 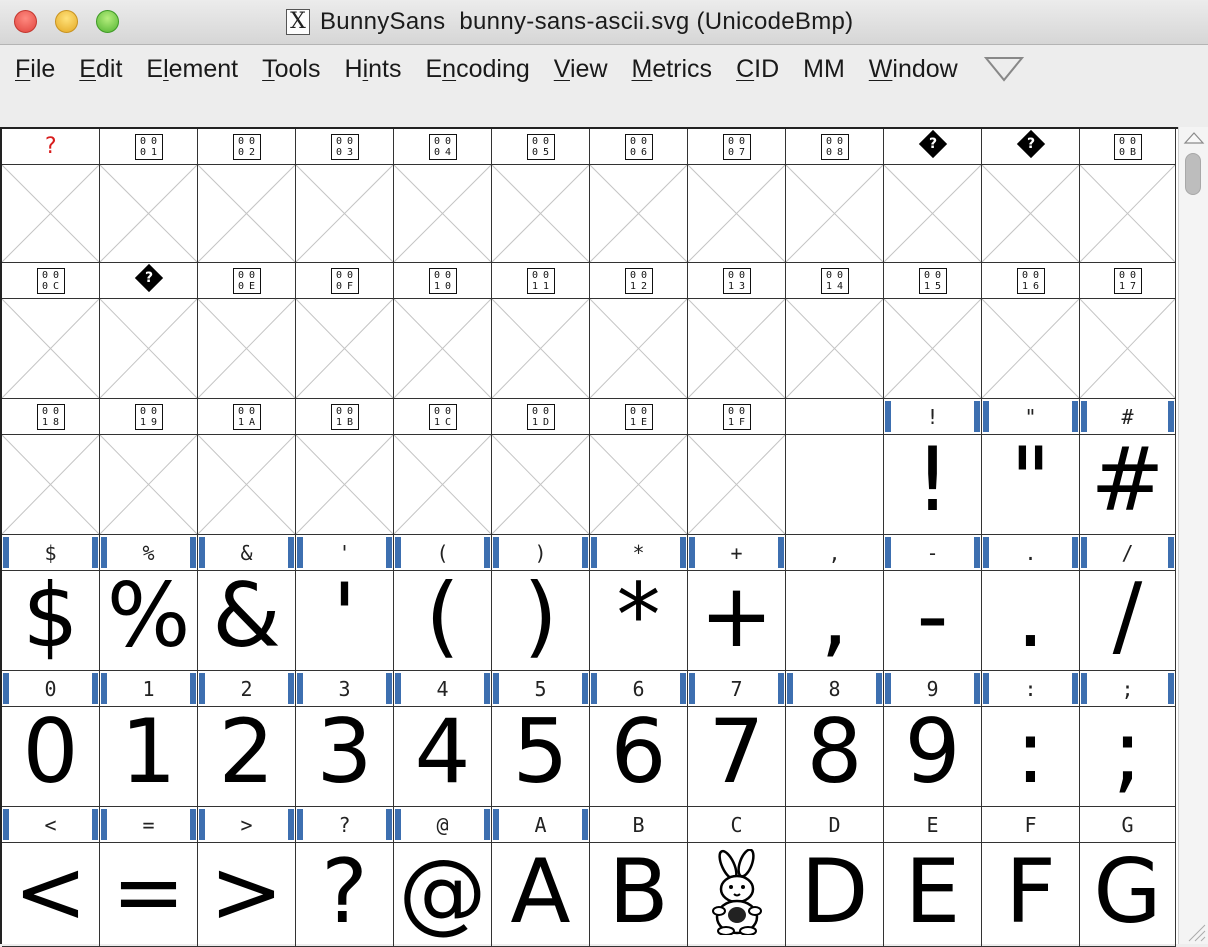 What do you see at coordinates (1128, 621) in the screenshot?
I see `glyph-cell: /` at bounding box center [1128, 621].